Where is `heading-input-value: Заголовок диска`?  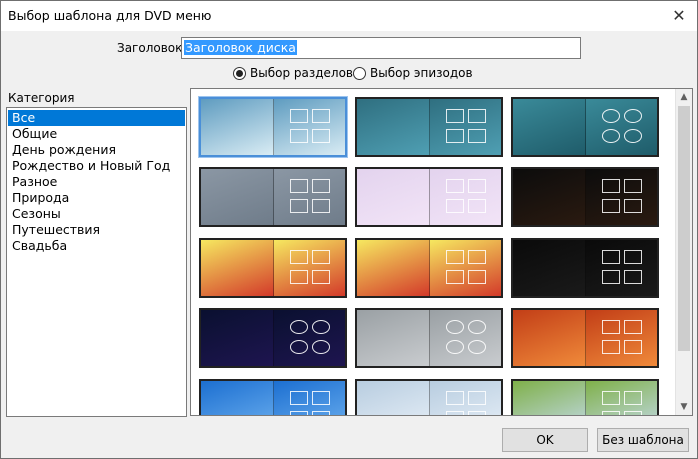
heading-input-value: Заголовок диска is located at coordinates (240, 47).